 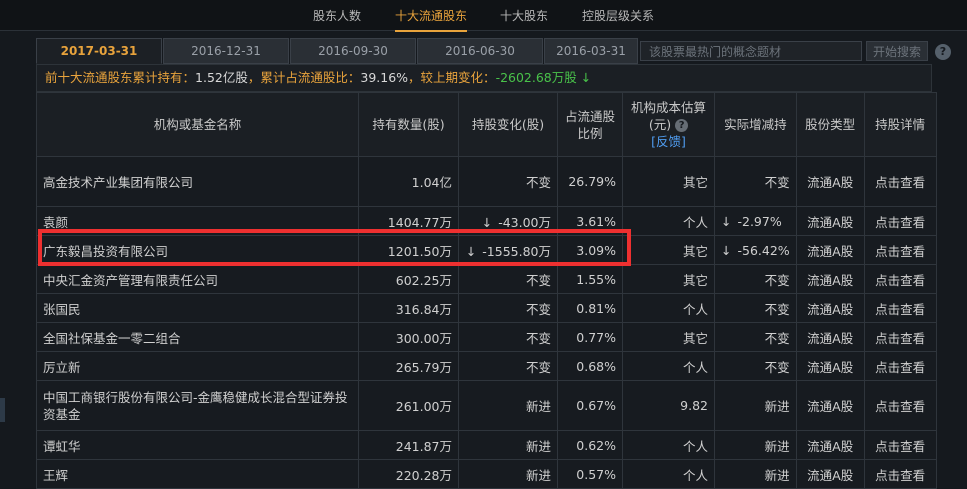 What do you see at coordinates (131, 280) in the screenshot?
I see `holder-name-text: 中央汇金资产管理有限责任公司` at bounding box center [131, 280].